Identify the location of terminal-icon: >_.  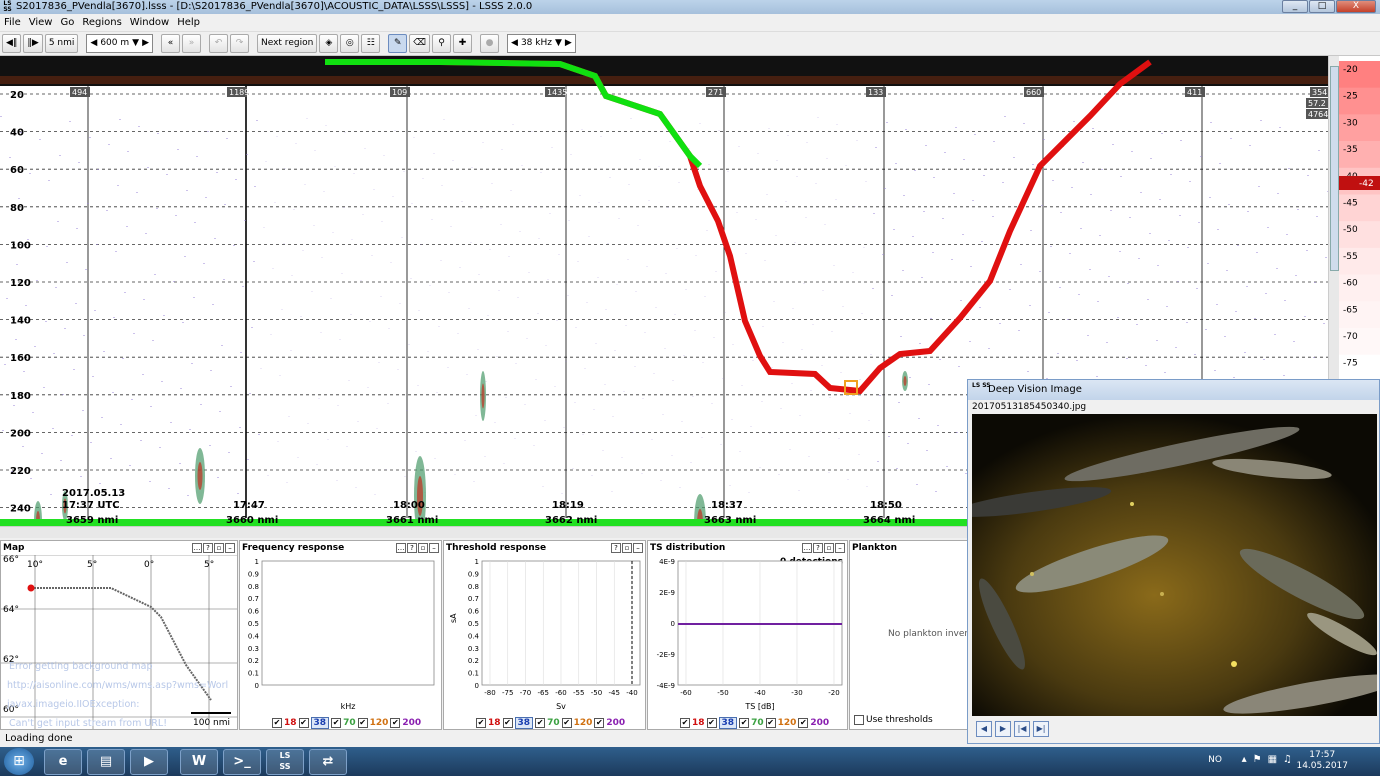
(242, 762).